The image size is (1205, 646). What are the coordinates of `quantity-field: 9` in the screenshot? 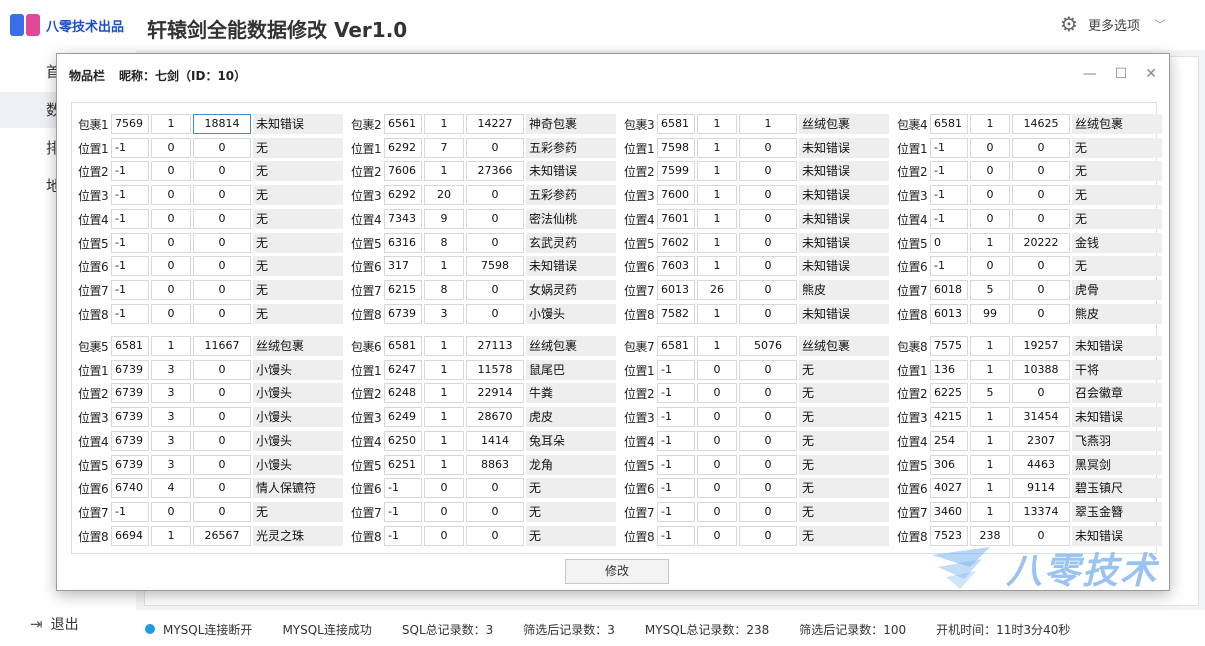 It's located at (444, 219).